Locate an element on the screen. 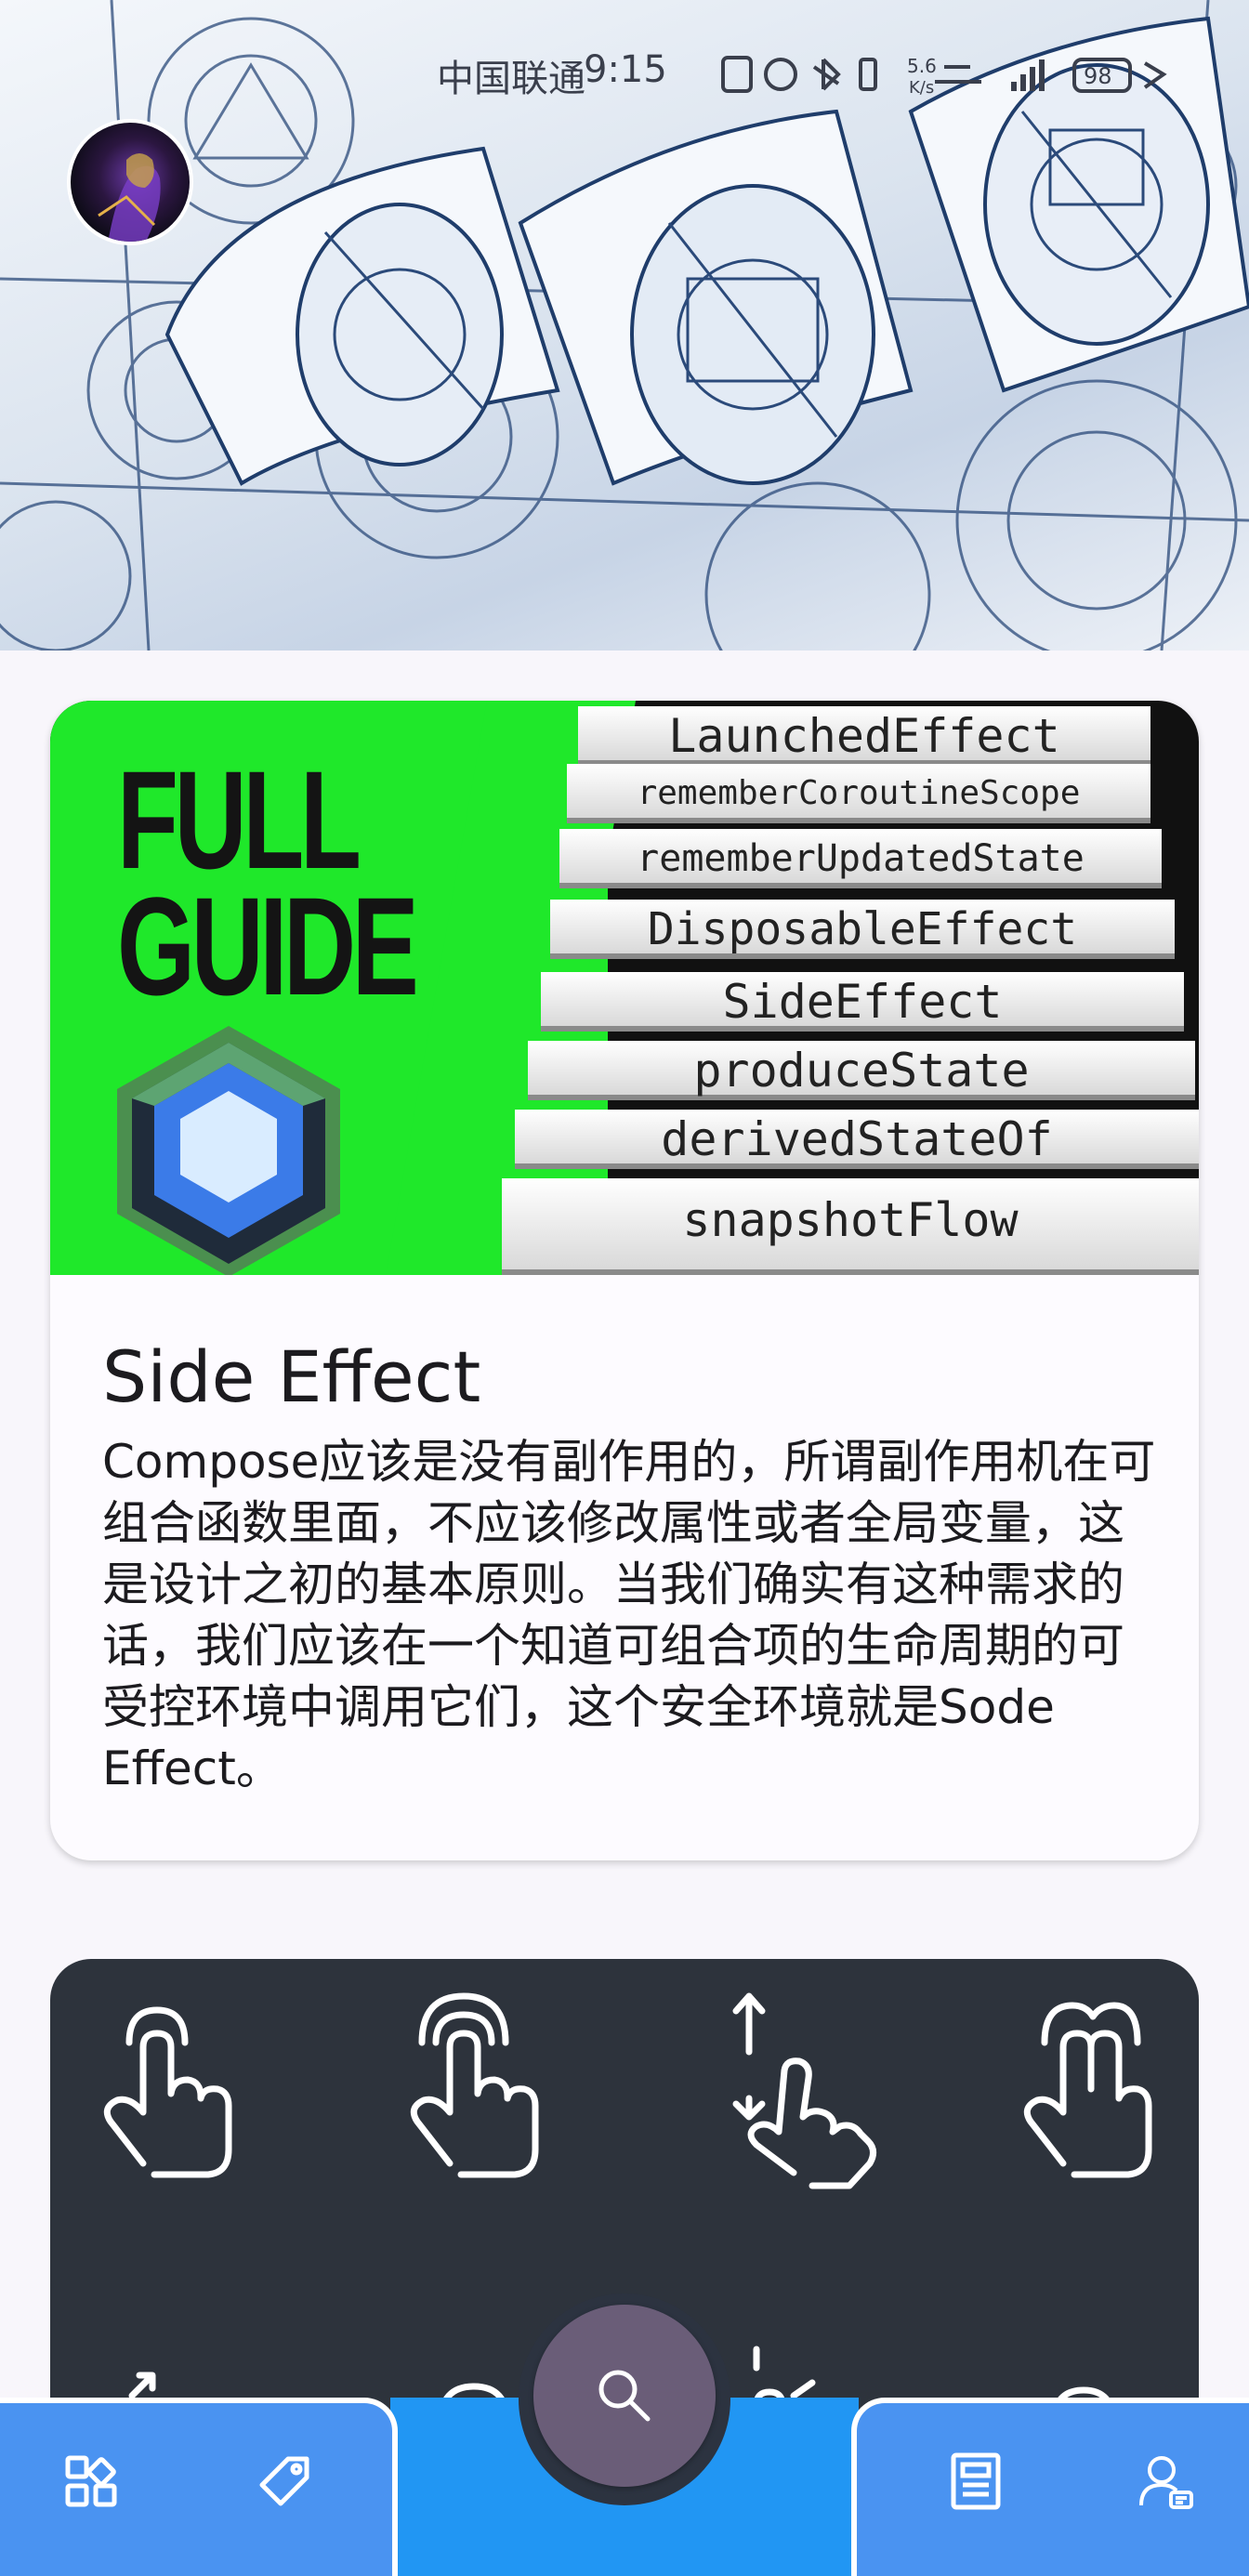  nav-grid-button is located at coordinates (91, 2481).